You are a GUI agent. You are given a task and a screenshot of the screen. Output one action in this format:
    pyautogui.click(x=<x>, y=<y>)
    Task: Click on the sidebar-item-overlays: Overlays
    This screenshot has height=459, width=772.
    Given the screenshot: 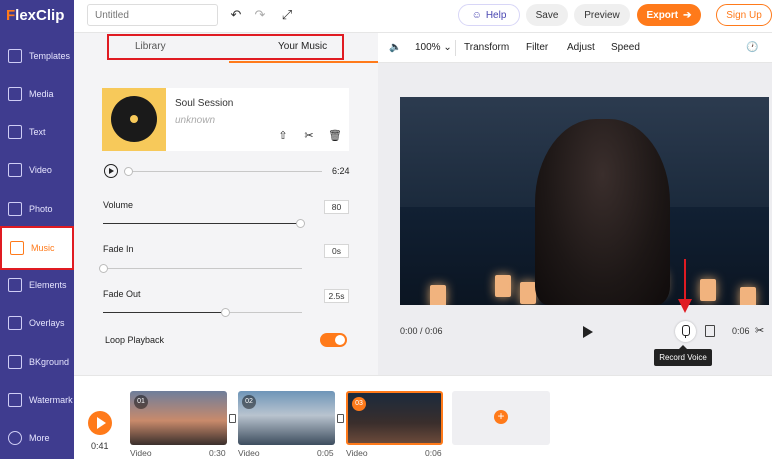 What is the action you would take?
    pyautogui.click(x=37, y=323)
    